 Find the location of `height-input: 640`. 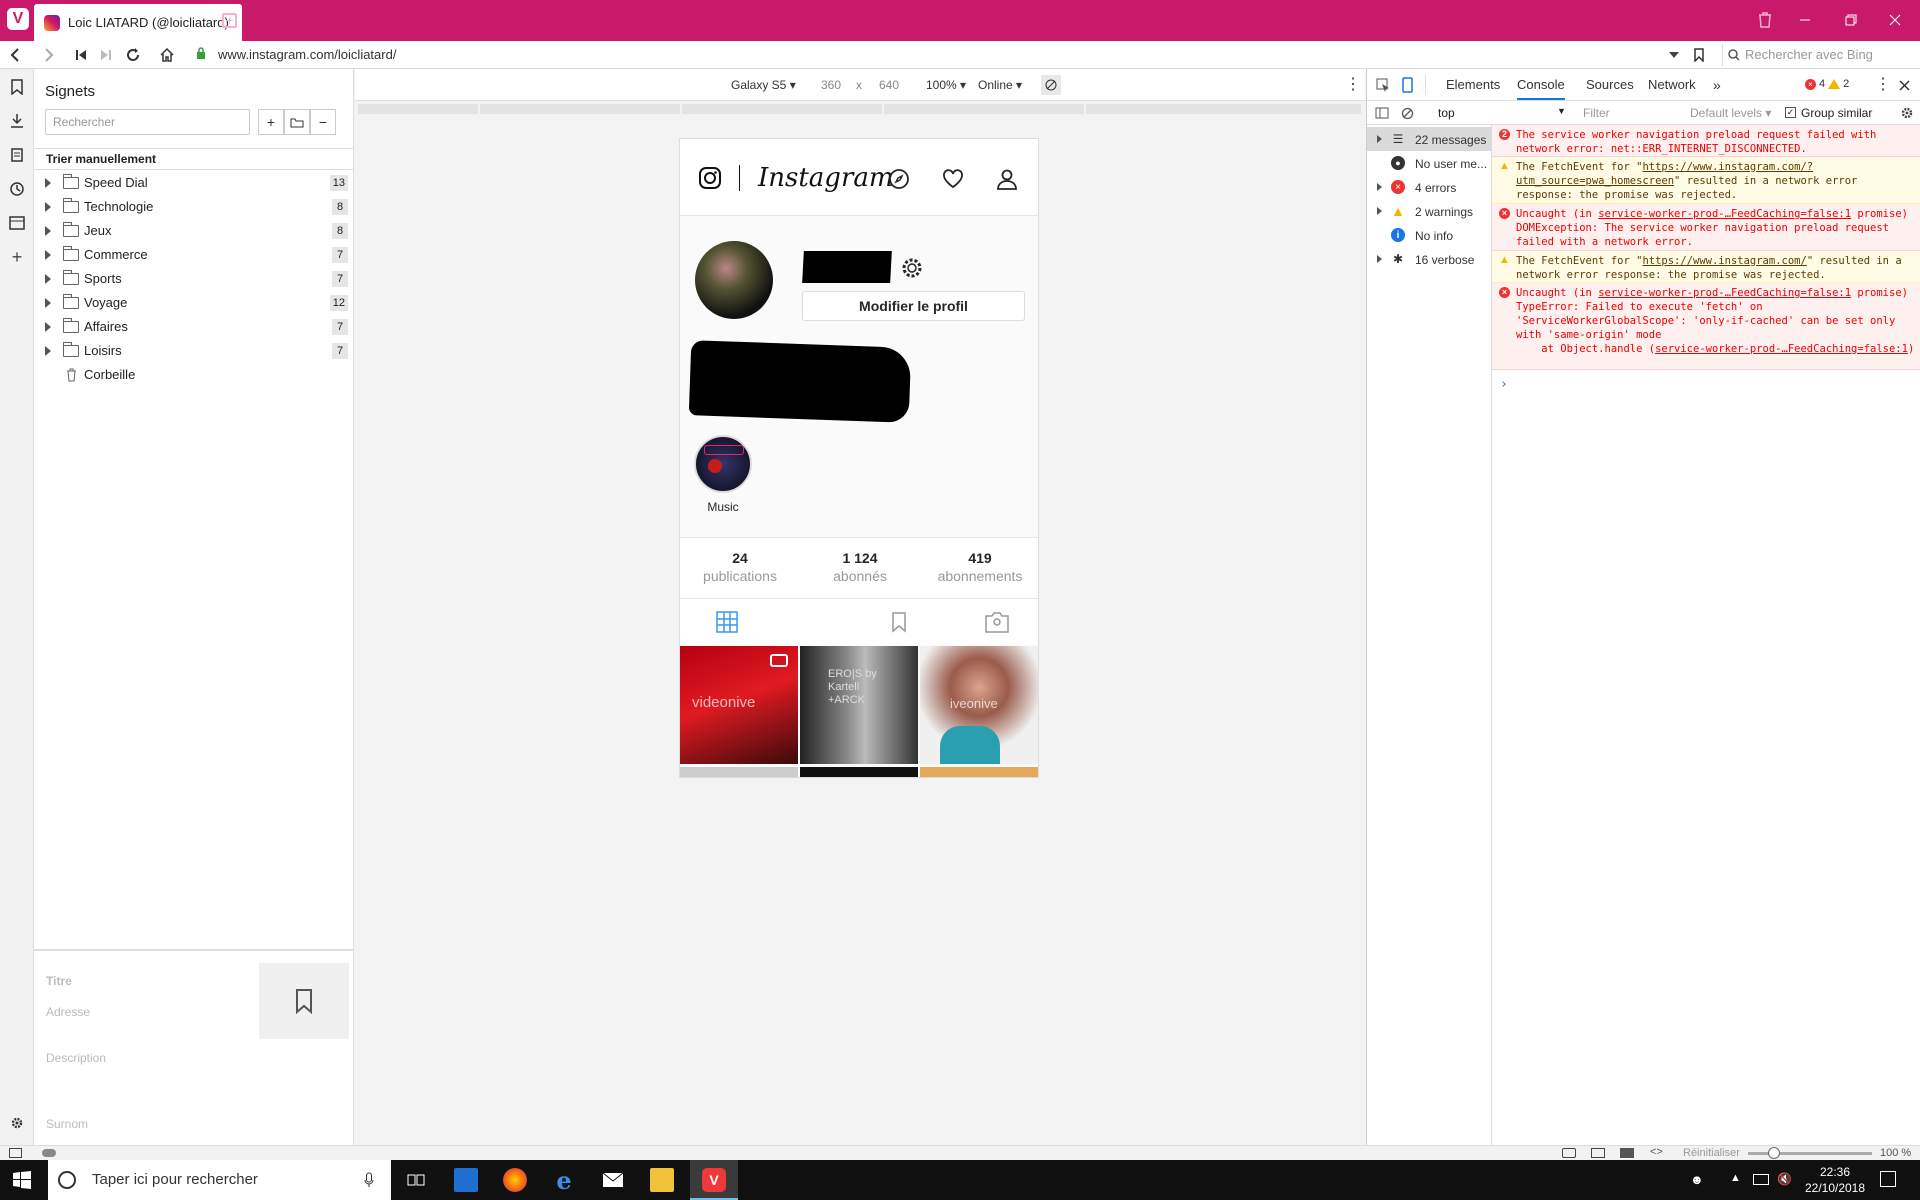

height-input: 640 is located at coordinates (889, 85).